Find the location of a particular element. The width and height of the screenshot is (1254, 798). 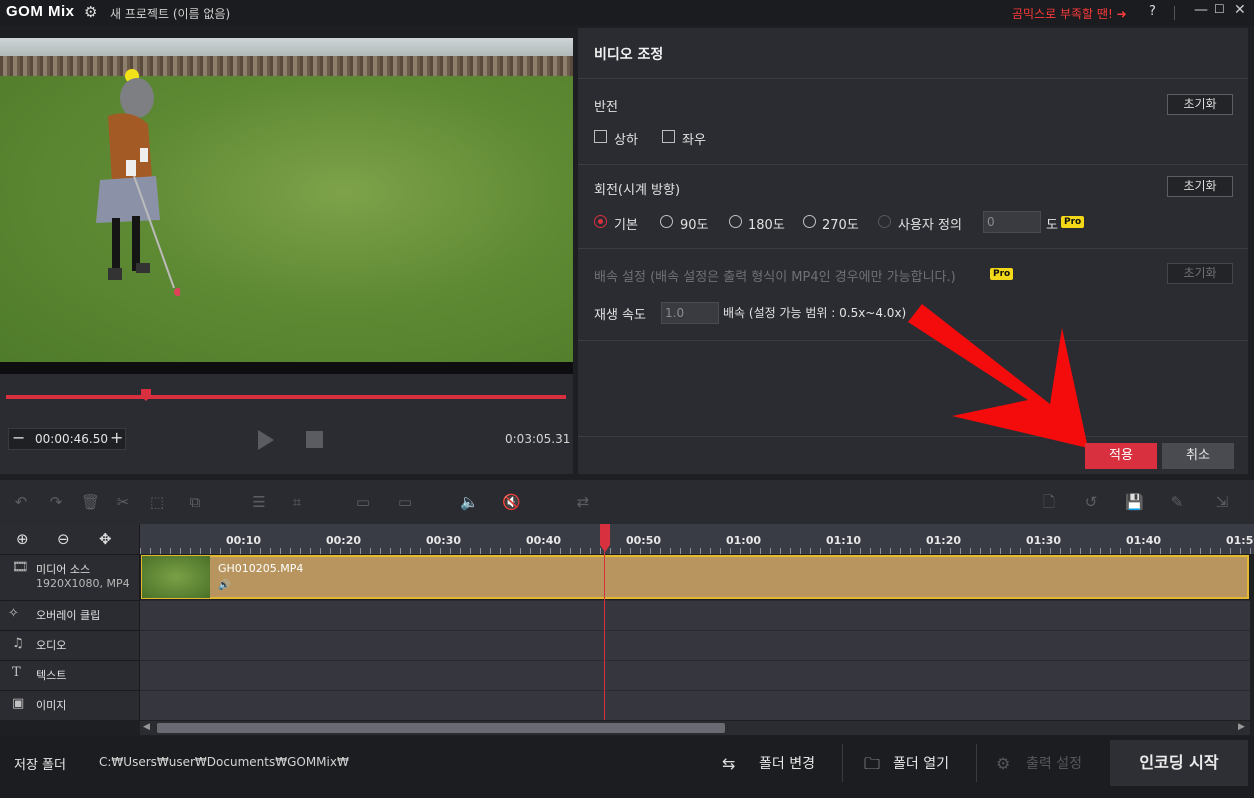

ruler-tick-label: 01:50 is located at coordinates (1240, 540).